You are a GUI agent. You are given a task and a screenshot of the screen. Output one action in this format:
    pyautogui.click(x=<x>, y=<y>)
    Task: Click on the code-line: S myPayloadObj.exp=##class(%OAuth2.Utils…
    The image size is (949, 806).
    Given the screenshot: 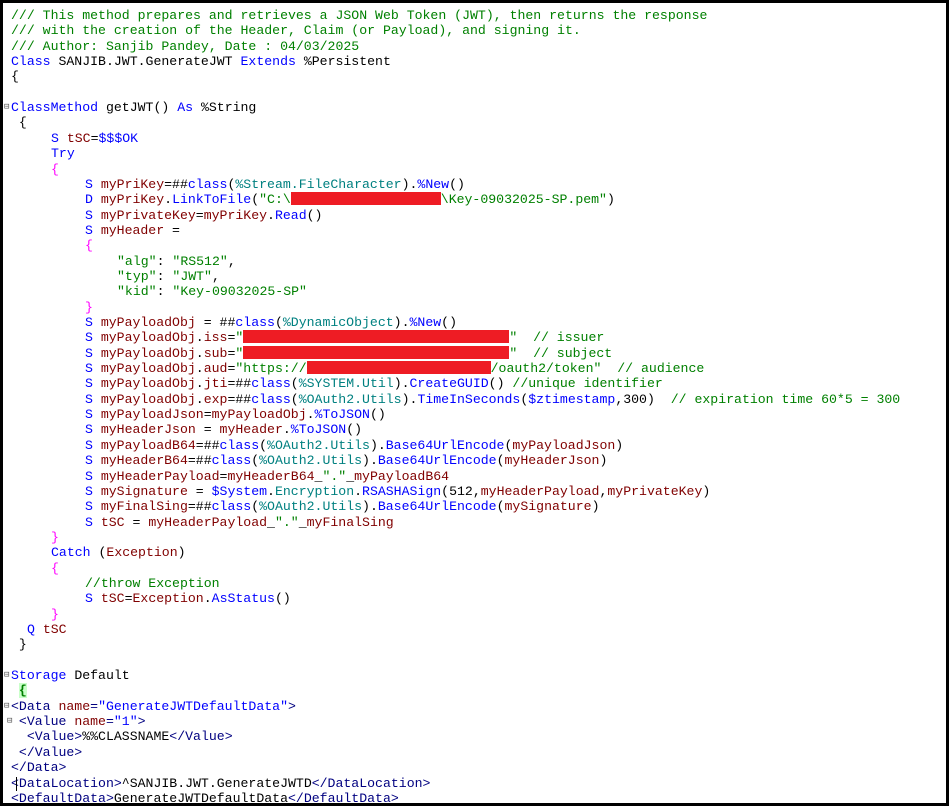 What is the action you would take?
    pyautogui.click(x=492, y=399)
    